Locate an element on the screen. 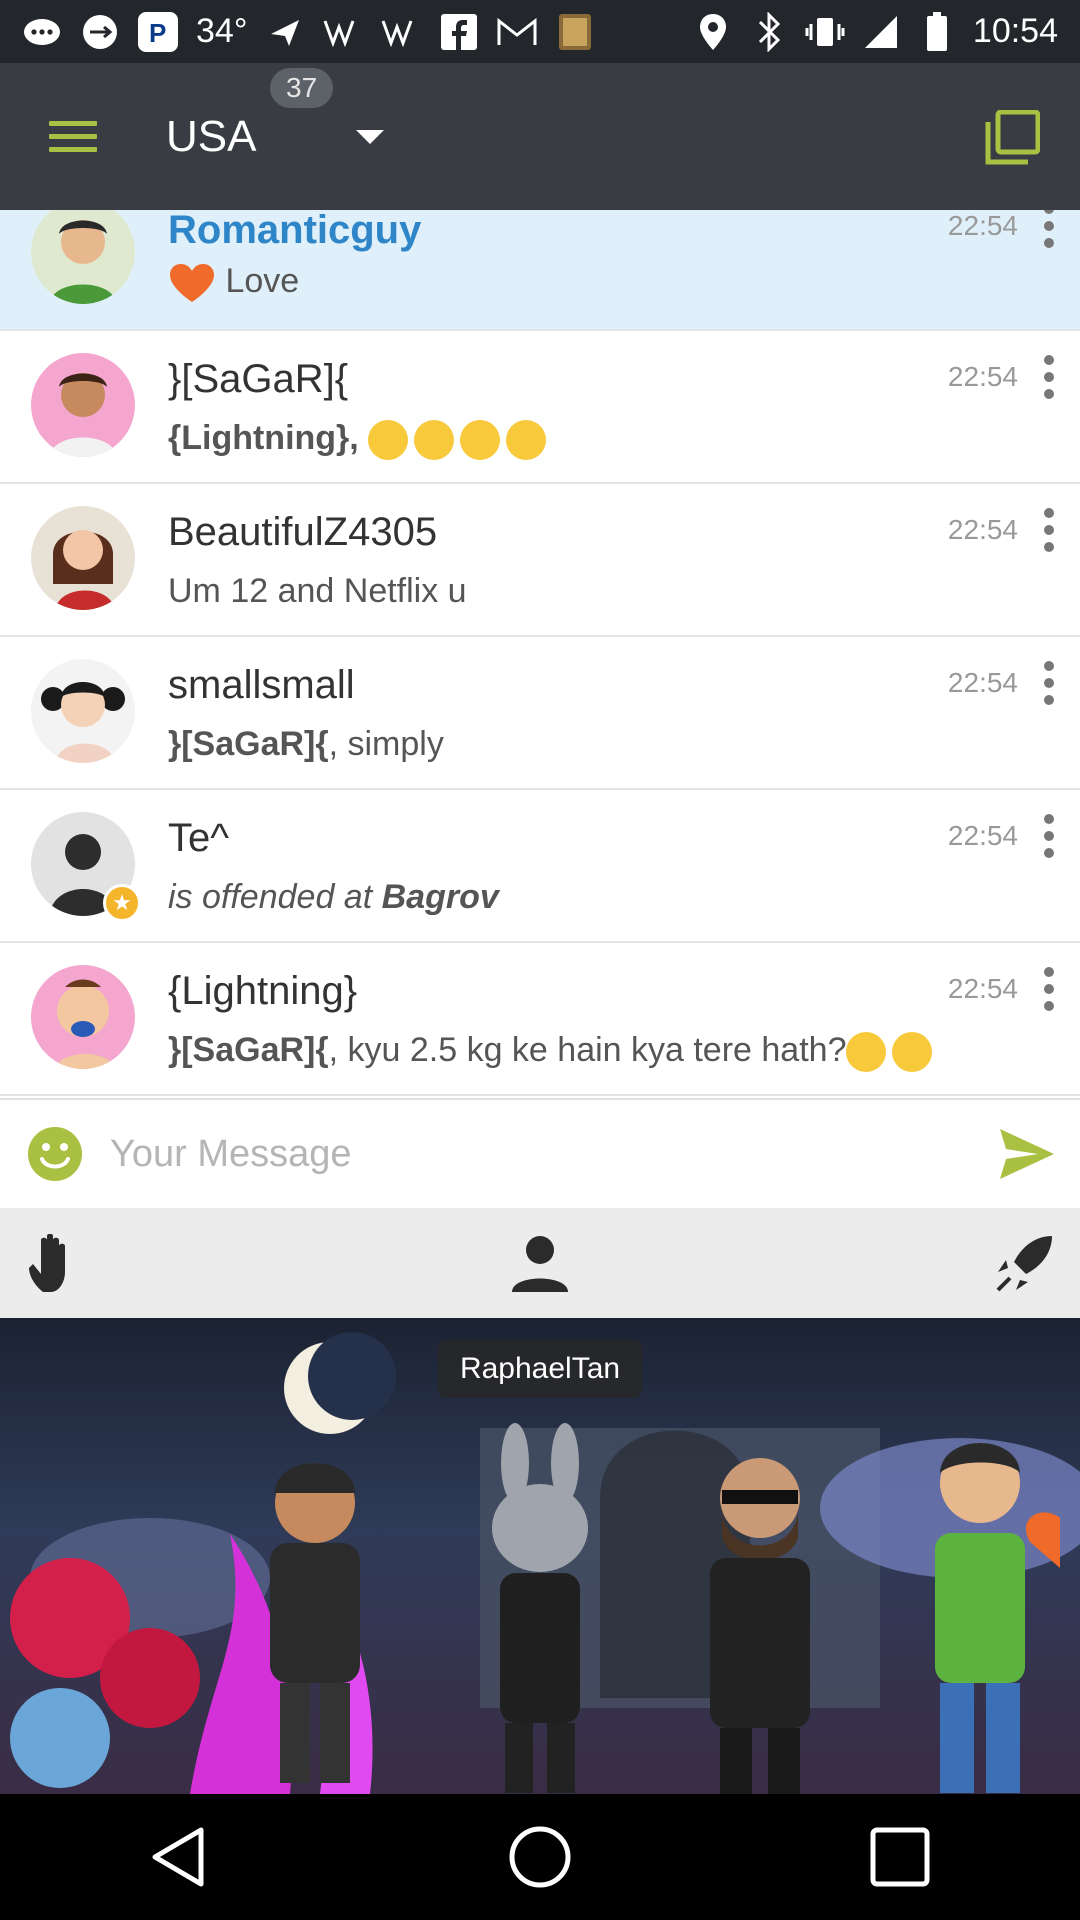  wave-button is located at coordinates (55, 1263).